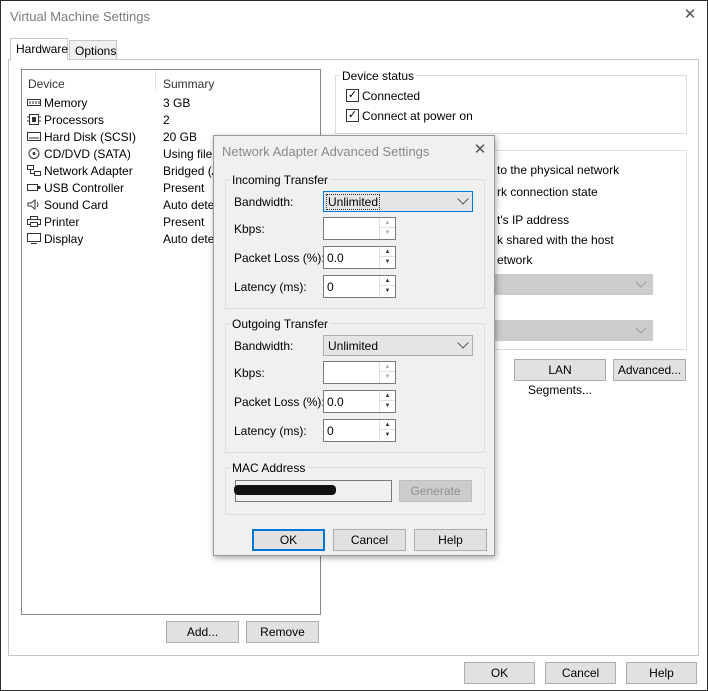 The width and height of the screenshot is (708, 691). I want to click on printer-icon, so click(34, 221).